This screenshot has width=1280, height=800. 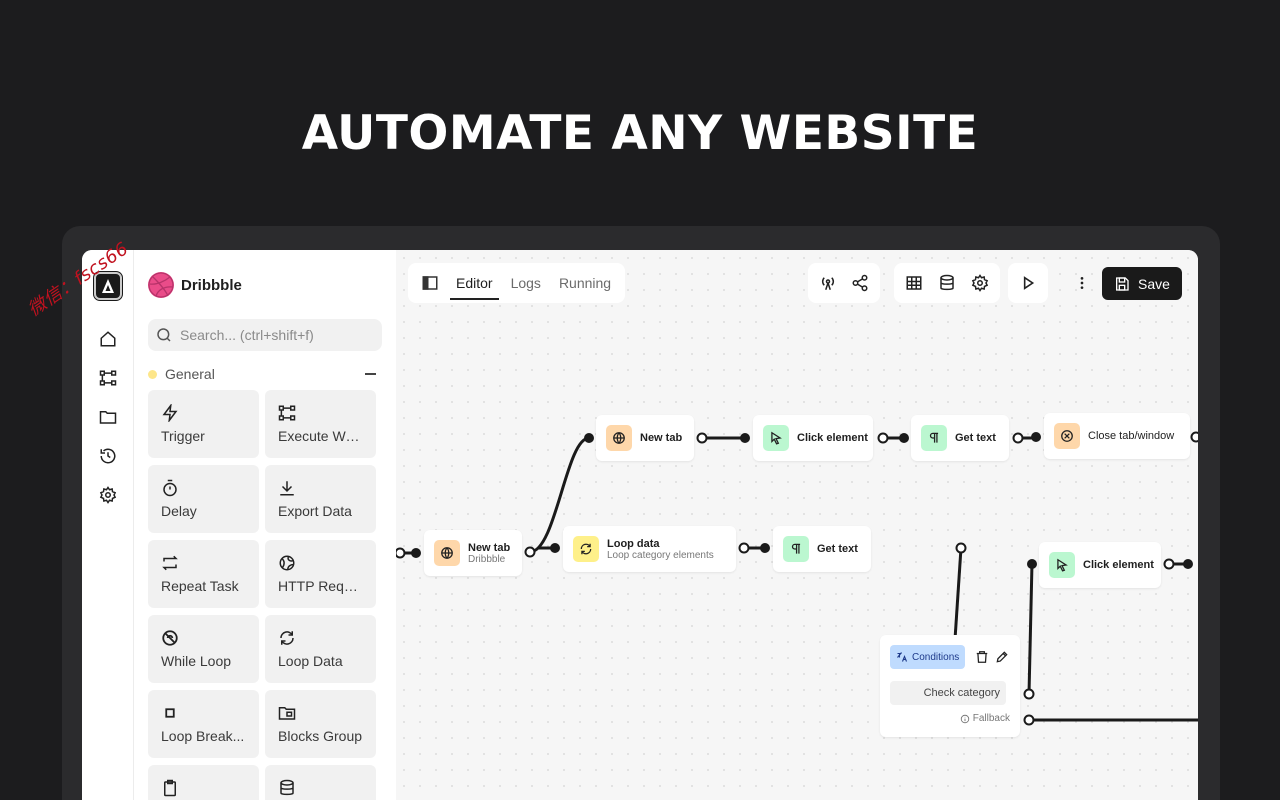 What do you see at coordinates (474, 283) in the screenshot?
I see `tab-editor: Editor` at bounding box center [474, 283].